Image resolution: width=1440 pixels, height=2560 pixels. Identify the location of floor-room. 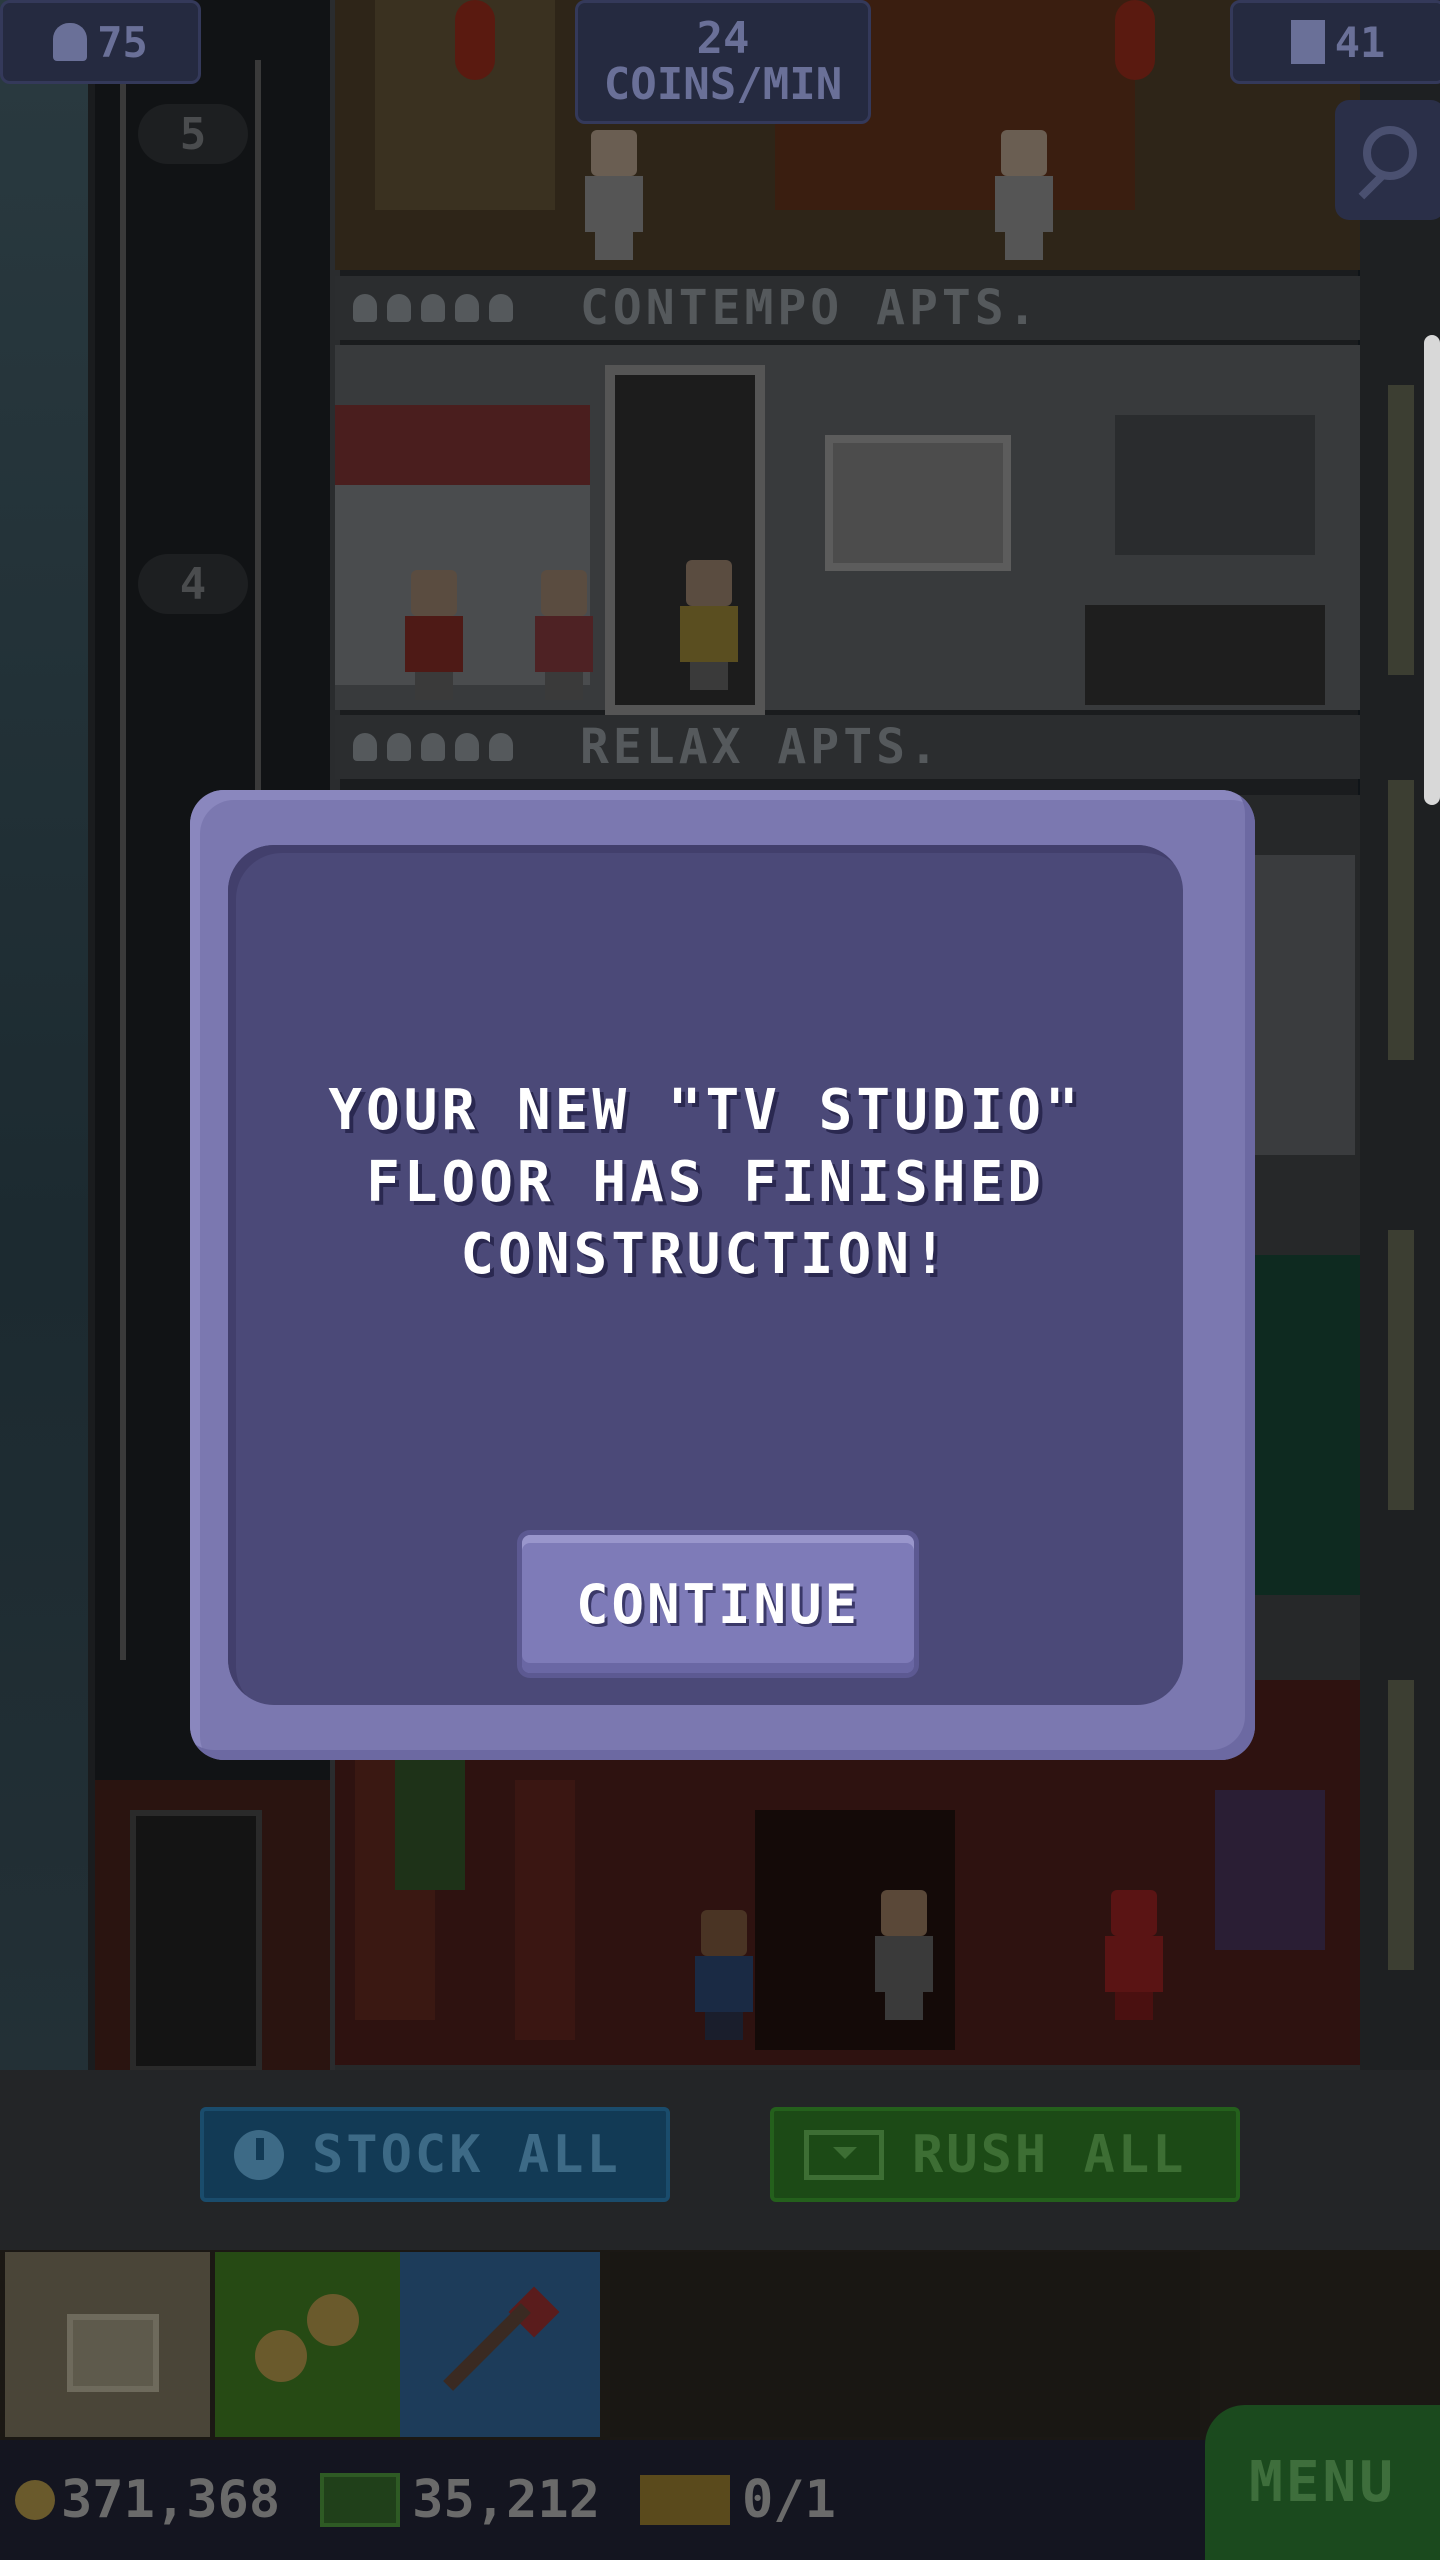
(847, 530).